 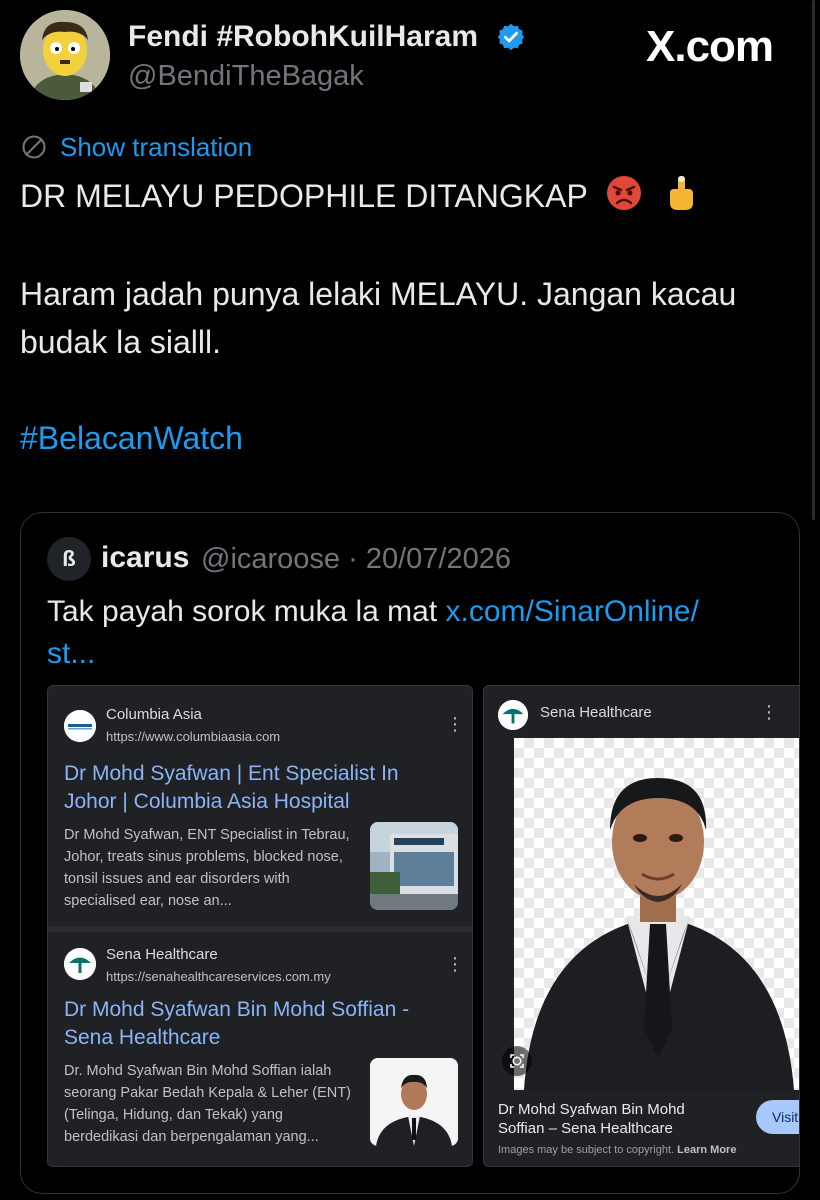 I want to click on tweet-line-1: DR MELAYU PEDOPHILE DITANGKAP, so click(x=415, y=196).